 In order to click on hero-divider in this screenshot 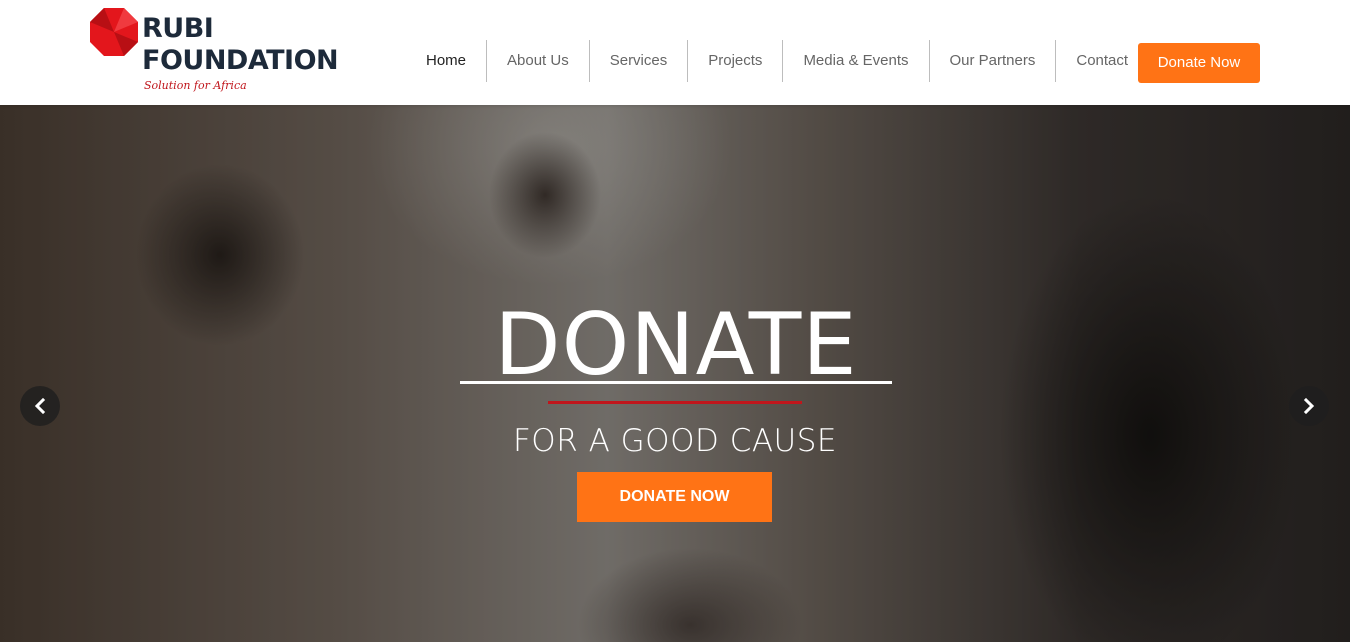, I will do `click(675, 402)`.